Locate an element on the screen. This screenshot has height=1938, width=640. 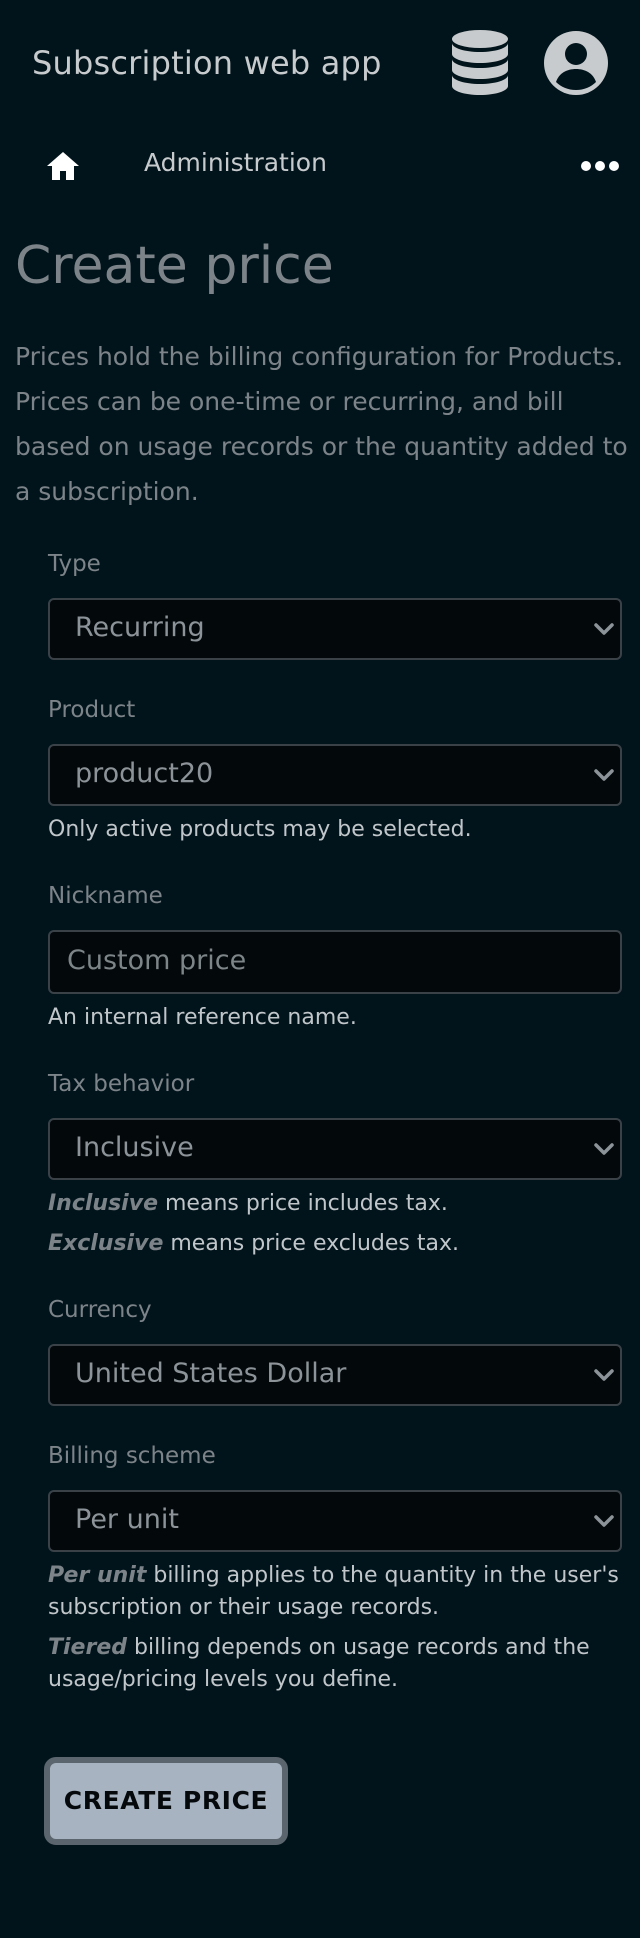
app-header: Subscription web app is located at coordinates (320, 64).